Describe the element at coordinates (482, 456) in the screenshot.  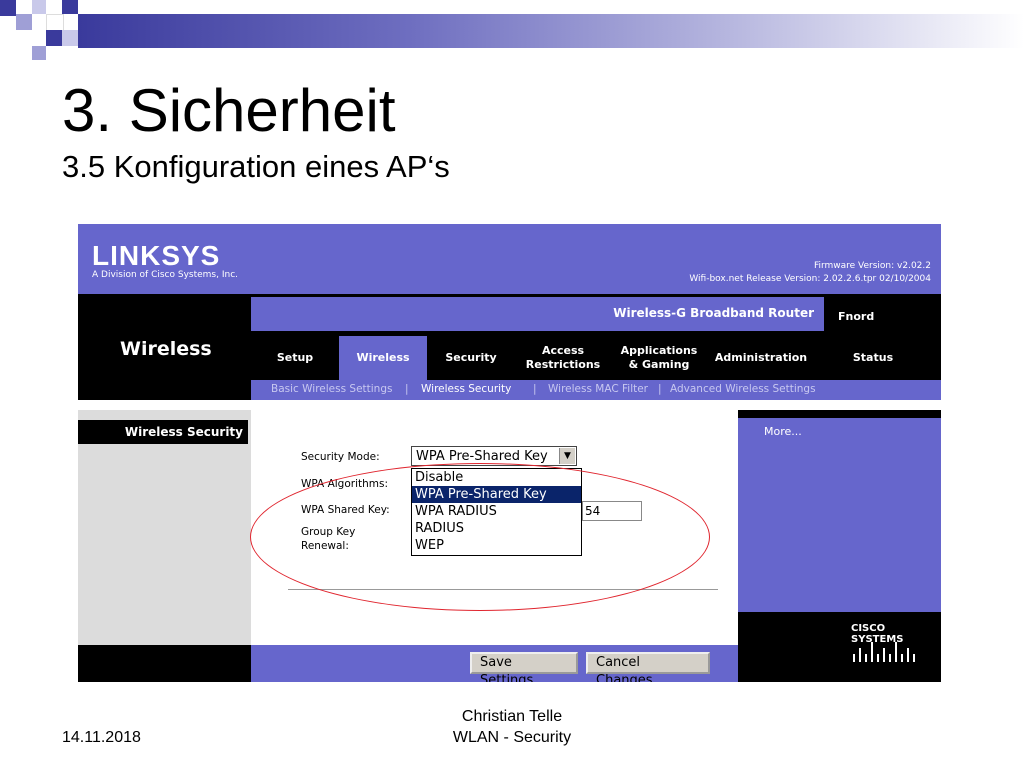
I see `security-mode-value: WPA Pre-Shared Key` at that location.